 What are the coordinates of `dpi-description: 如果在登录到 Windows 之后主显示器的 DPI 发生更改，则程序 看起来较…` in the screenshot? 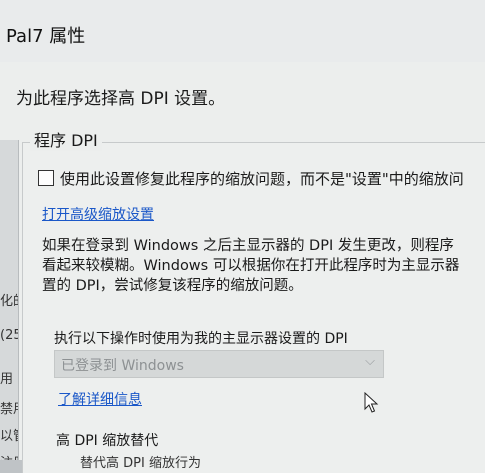 It's located at (263, 266).